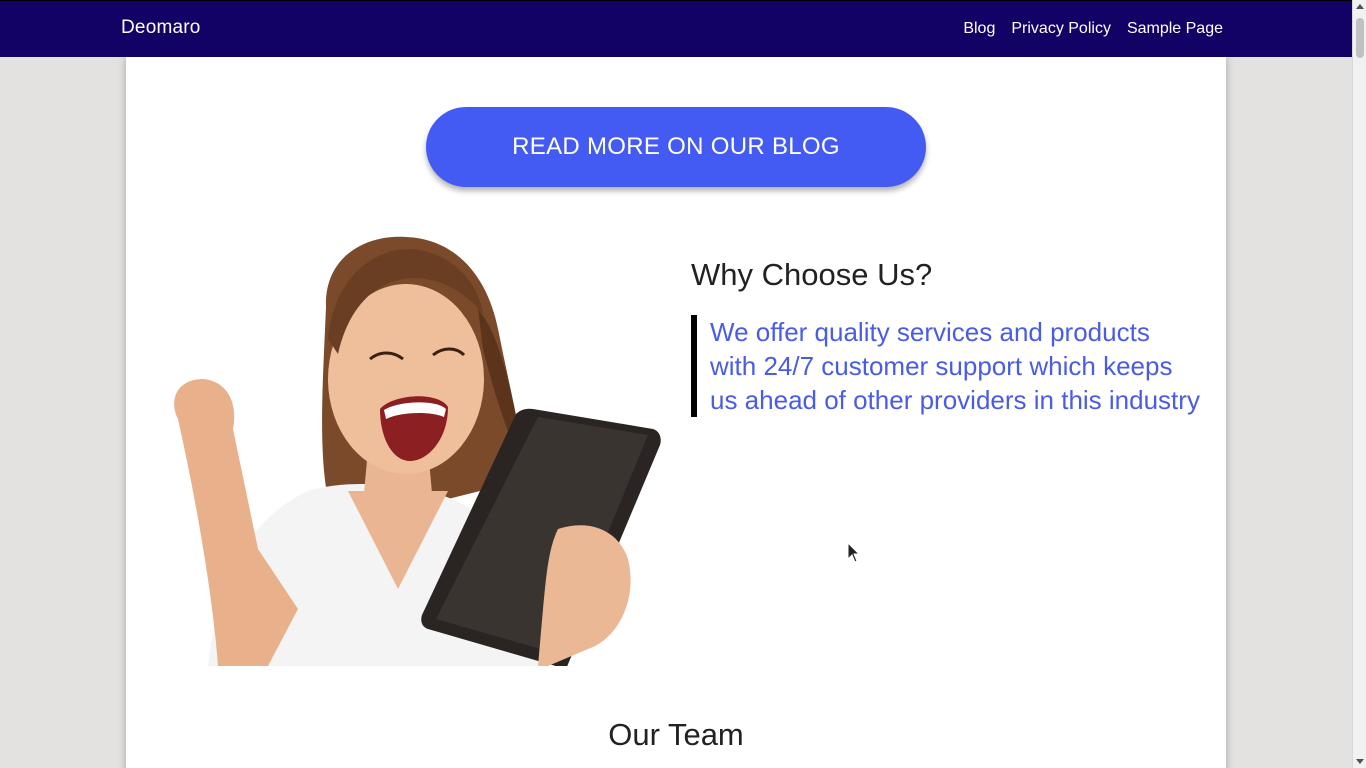  I want to click on scroll-up-arrow-icon, so click(1360, 6).